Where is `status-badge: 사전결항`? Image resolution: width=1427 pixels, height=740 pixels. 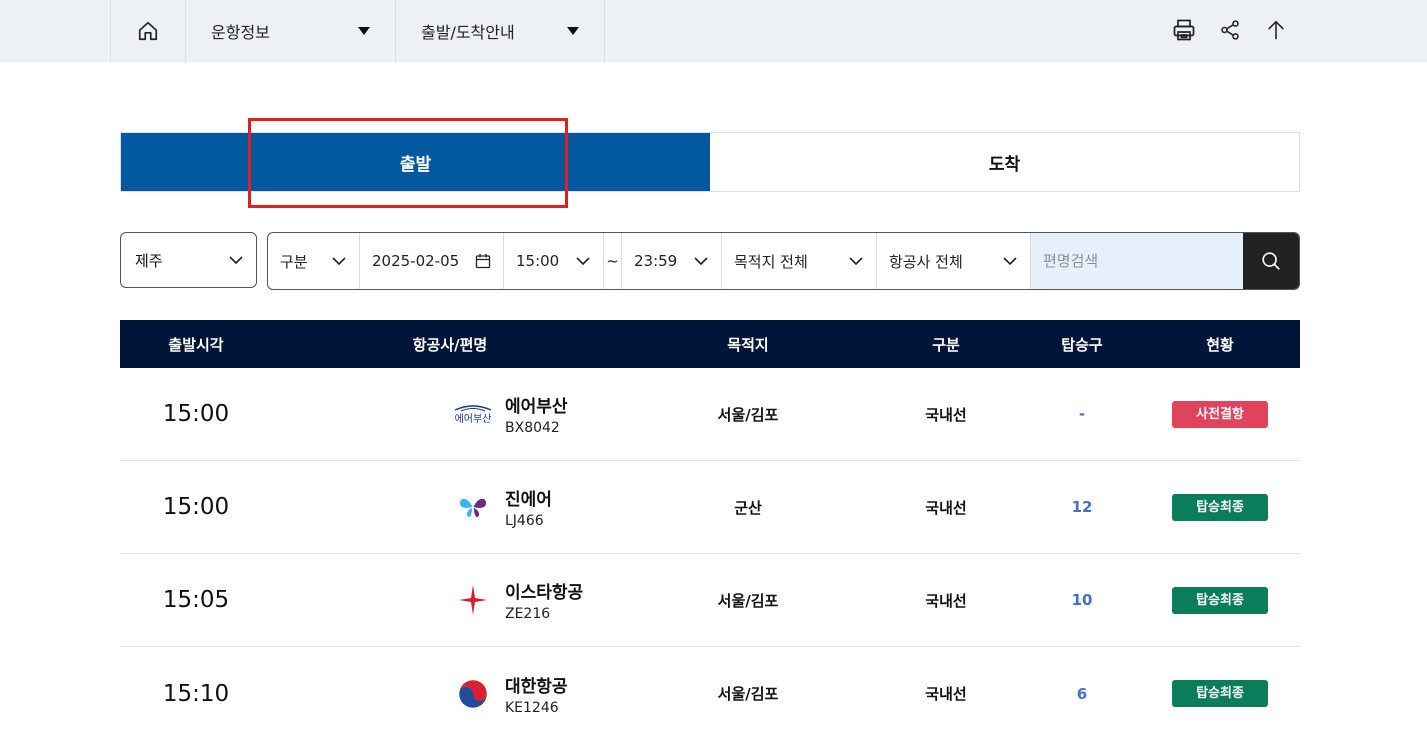 status-badge: 사전결항 is located at coordinates (1220, 414).